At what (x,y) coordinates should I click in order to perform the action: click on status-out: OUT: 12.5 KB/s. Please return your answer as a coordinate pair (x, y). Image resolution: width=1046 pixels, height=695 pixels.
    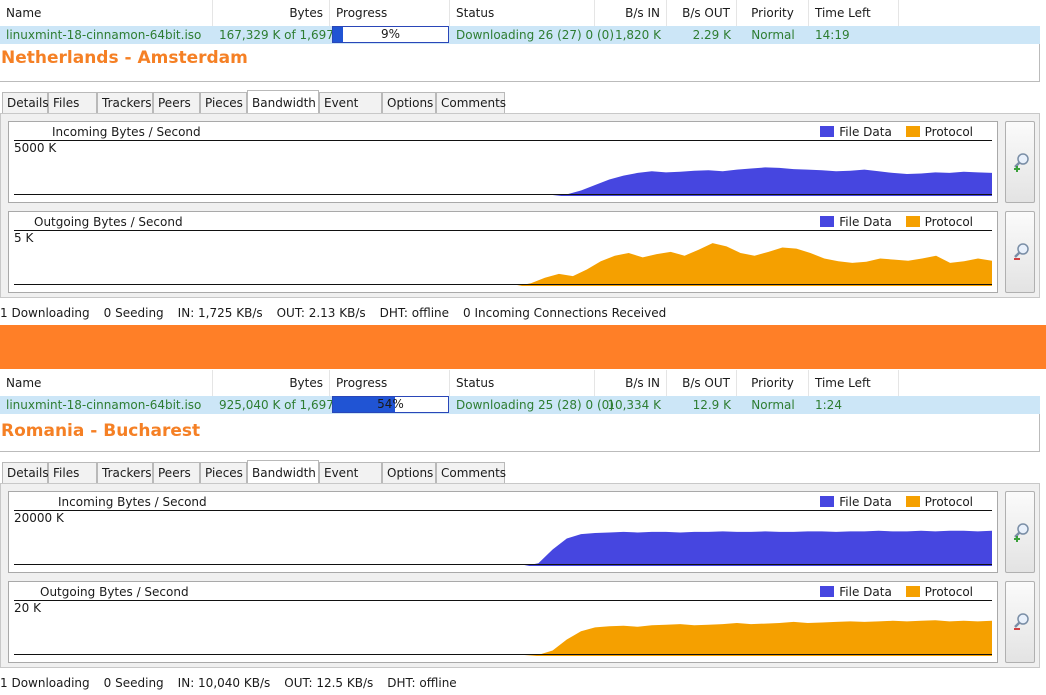
    Looking at the image, I should click on (329, 683).